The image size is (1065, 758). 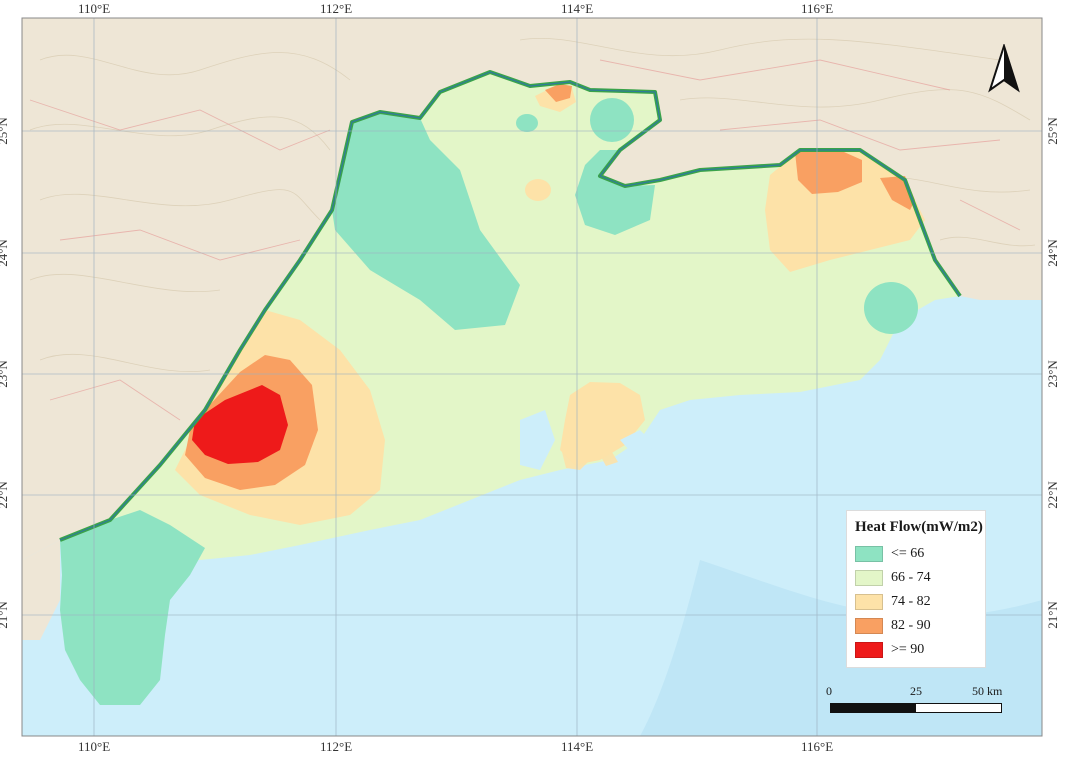 I want to click on legend-item: >= 90, so click(x=916, y=650).